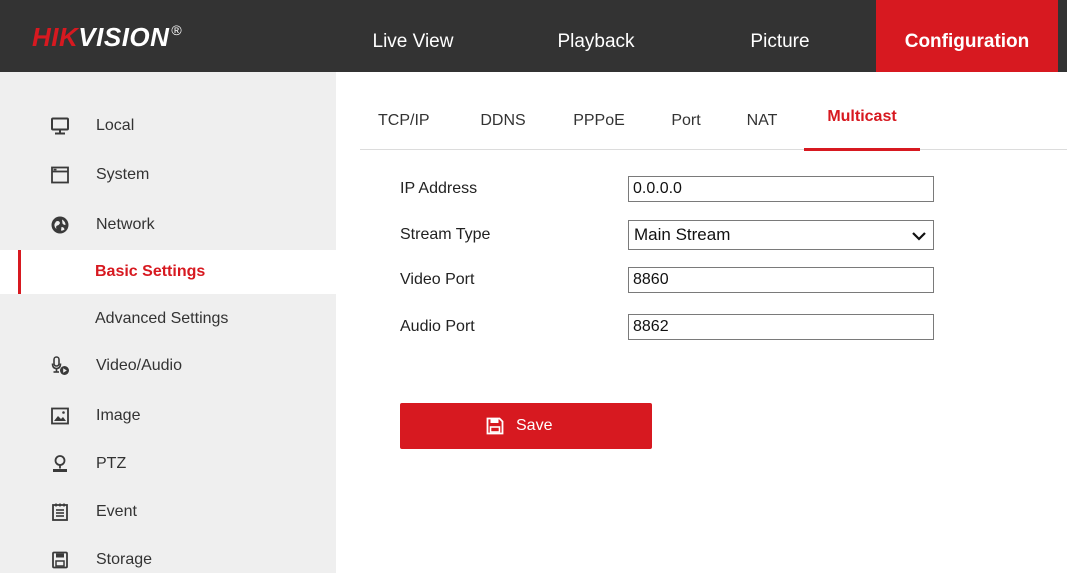 The width and height of the screenshot is (1067, 573). What do you see at coordinates (118, 415) in the screenshot?
I see `sidebar-item-label: Image` at bounding box center [118, 415].